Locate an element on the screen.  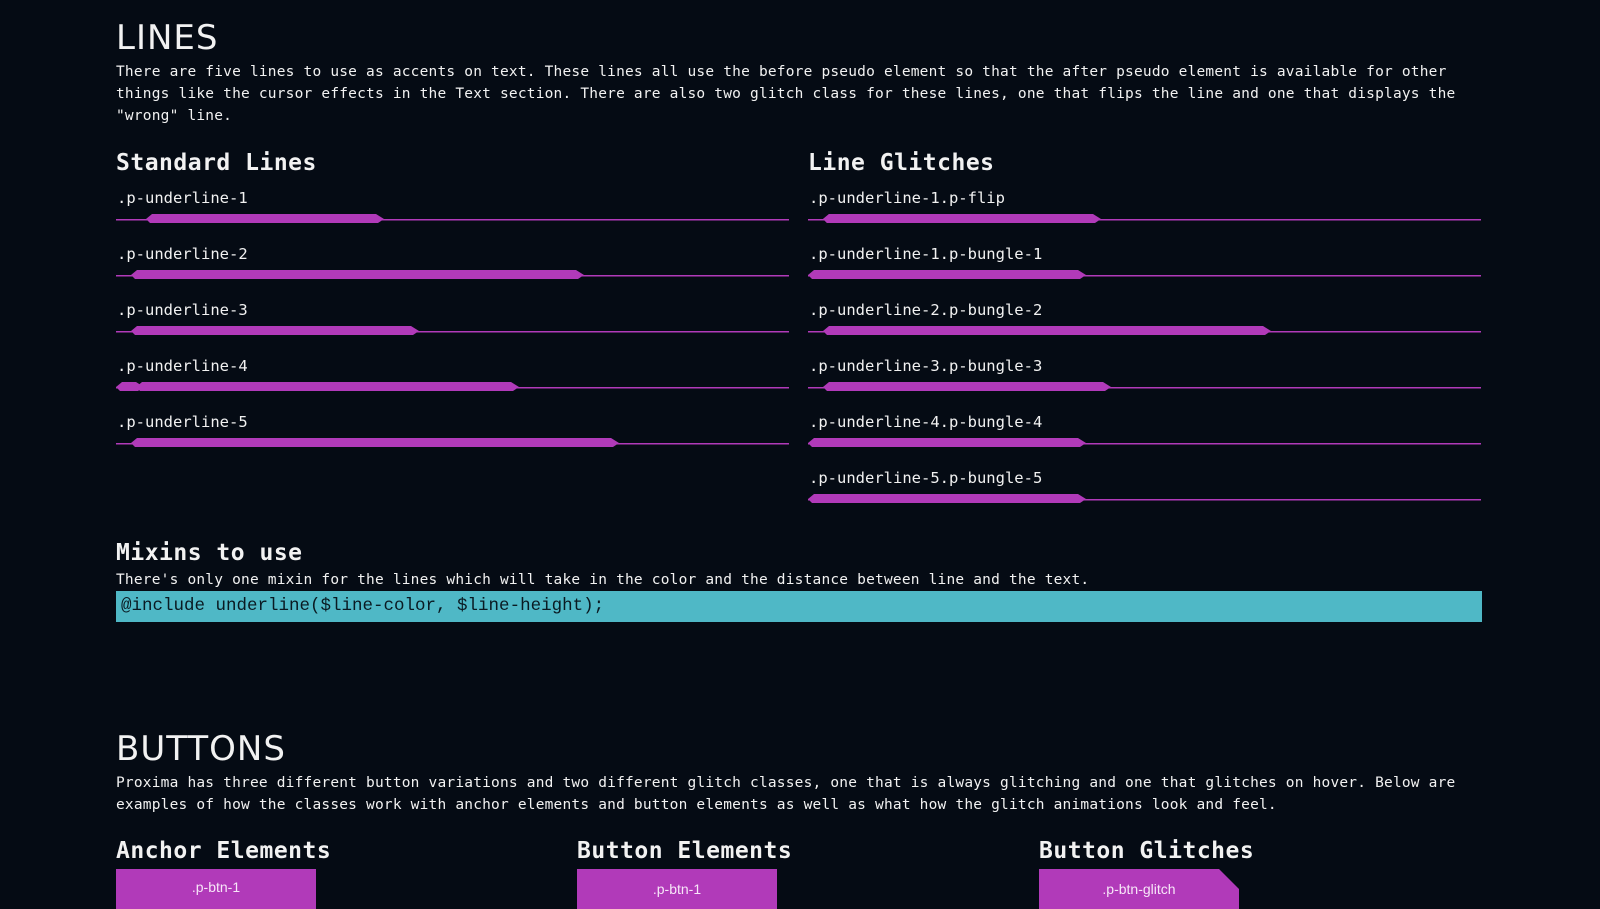
button-elements-title: Button Elements is located at coordinates (685, 851).